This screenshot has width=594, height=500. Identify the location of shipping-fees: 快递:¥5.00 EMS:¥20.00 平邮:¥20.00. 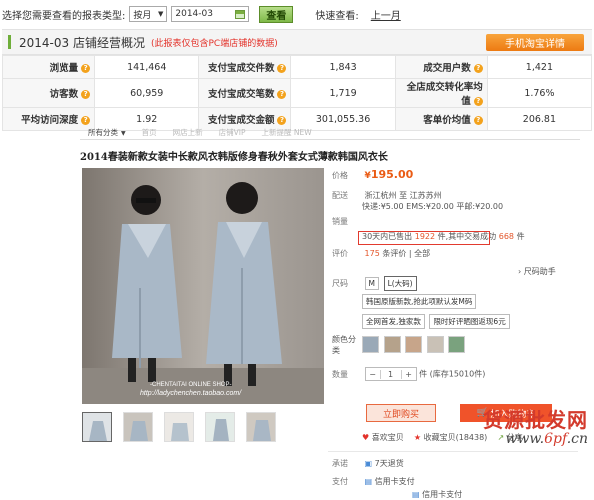
(433, 206).